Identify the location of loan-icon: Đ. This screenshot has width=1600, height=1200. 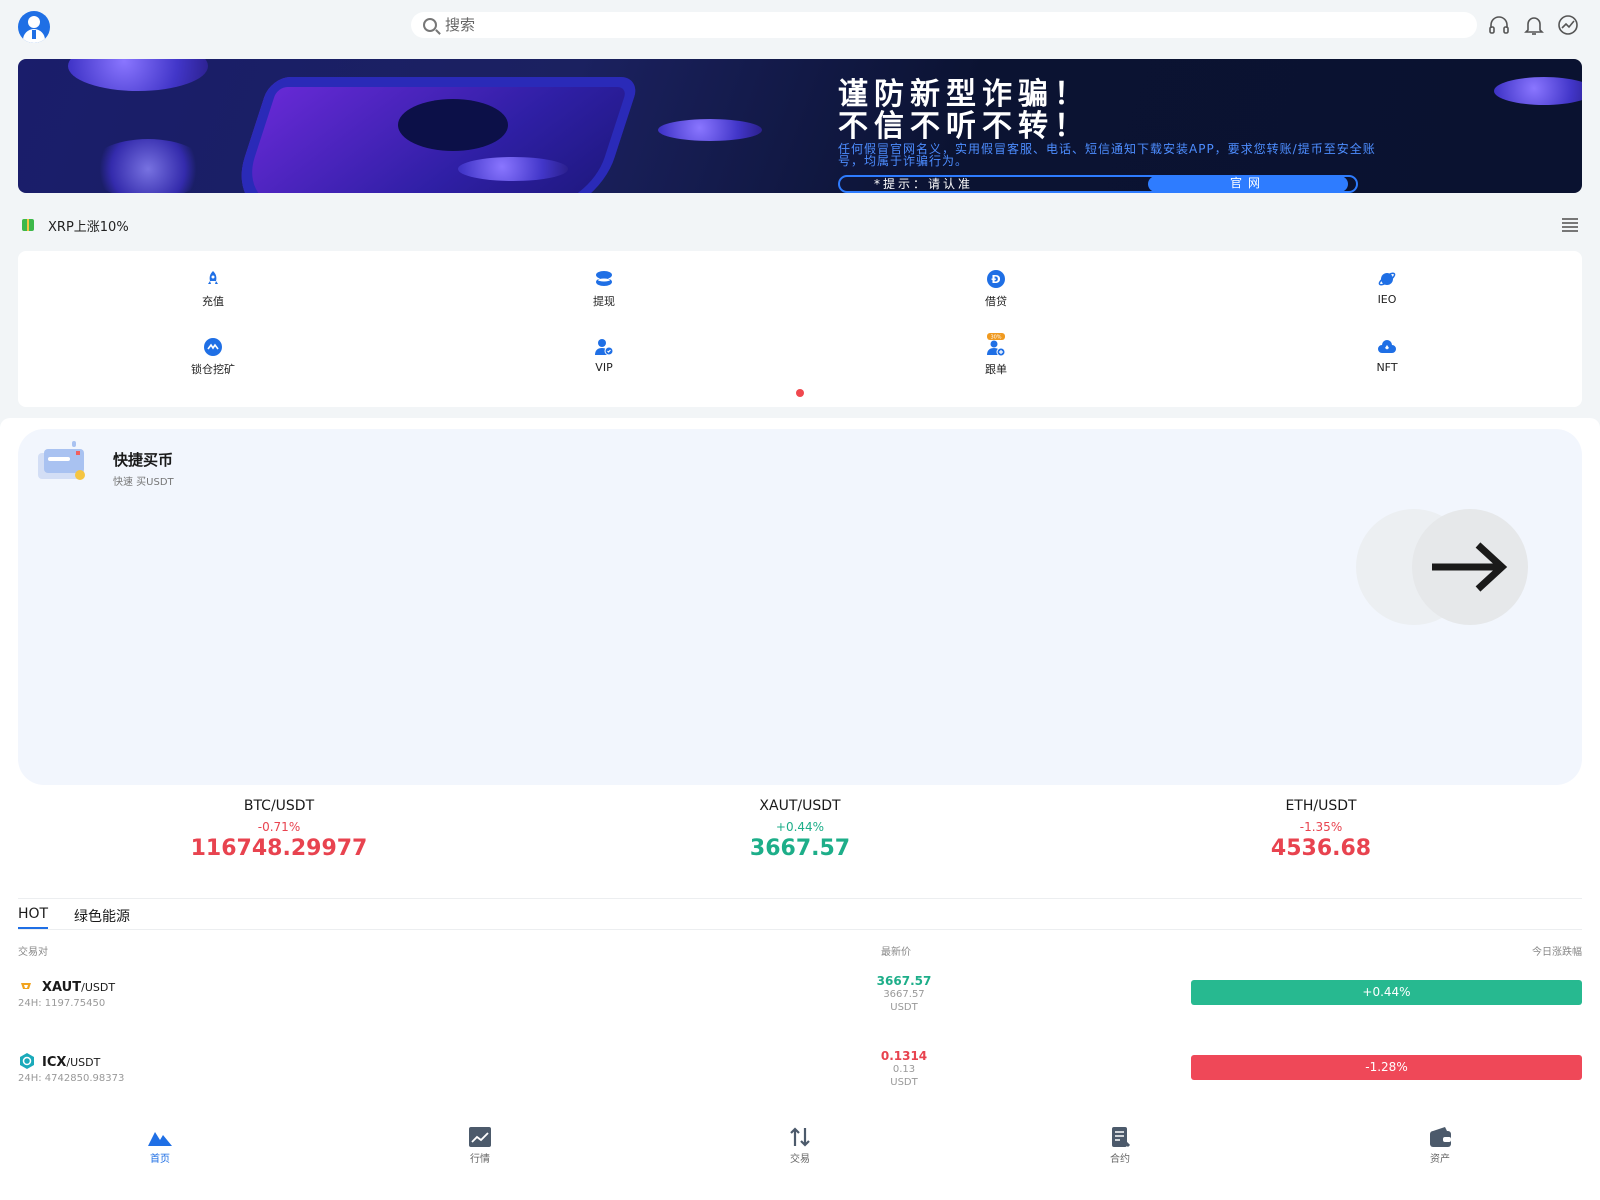
(996, 279).